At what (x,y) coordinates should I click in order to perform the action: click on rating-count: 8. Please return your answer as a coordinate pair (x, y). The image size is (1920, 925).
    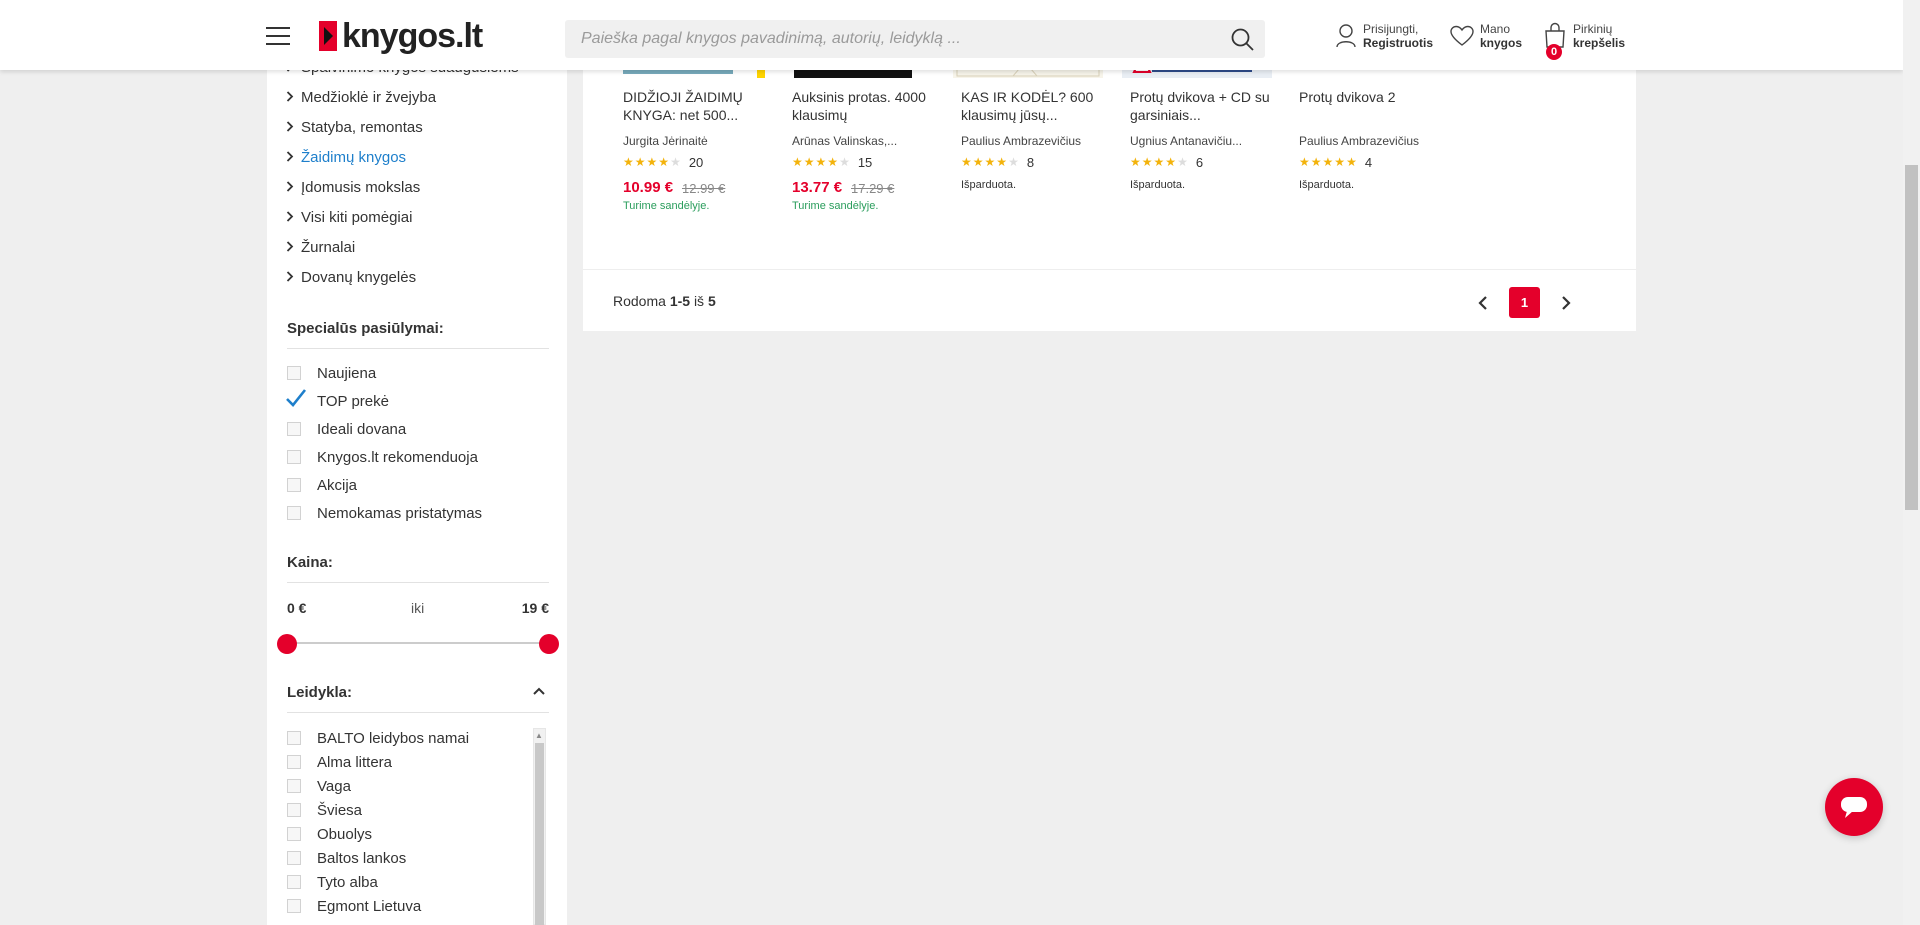
    Looking at the image, I should click on (1030, 162).